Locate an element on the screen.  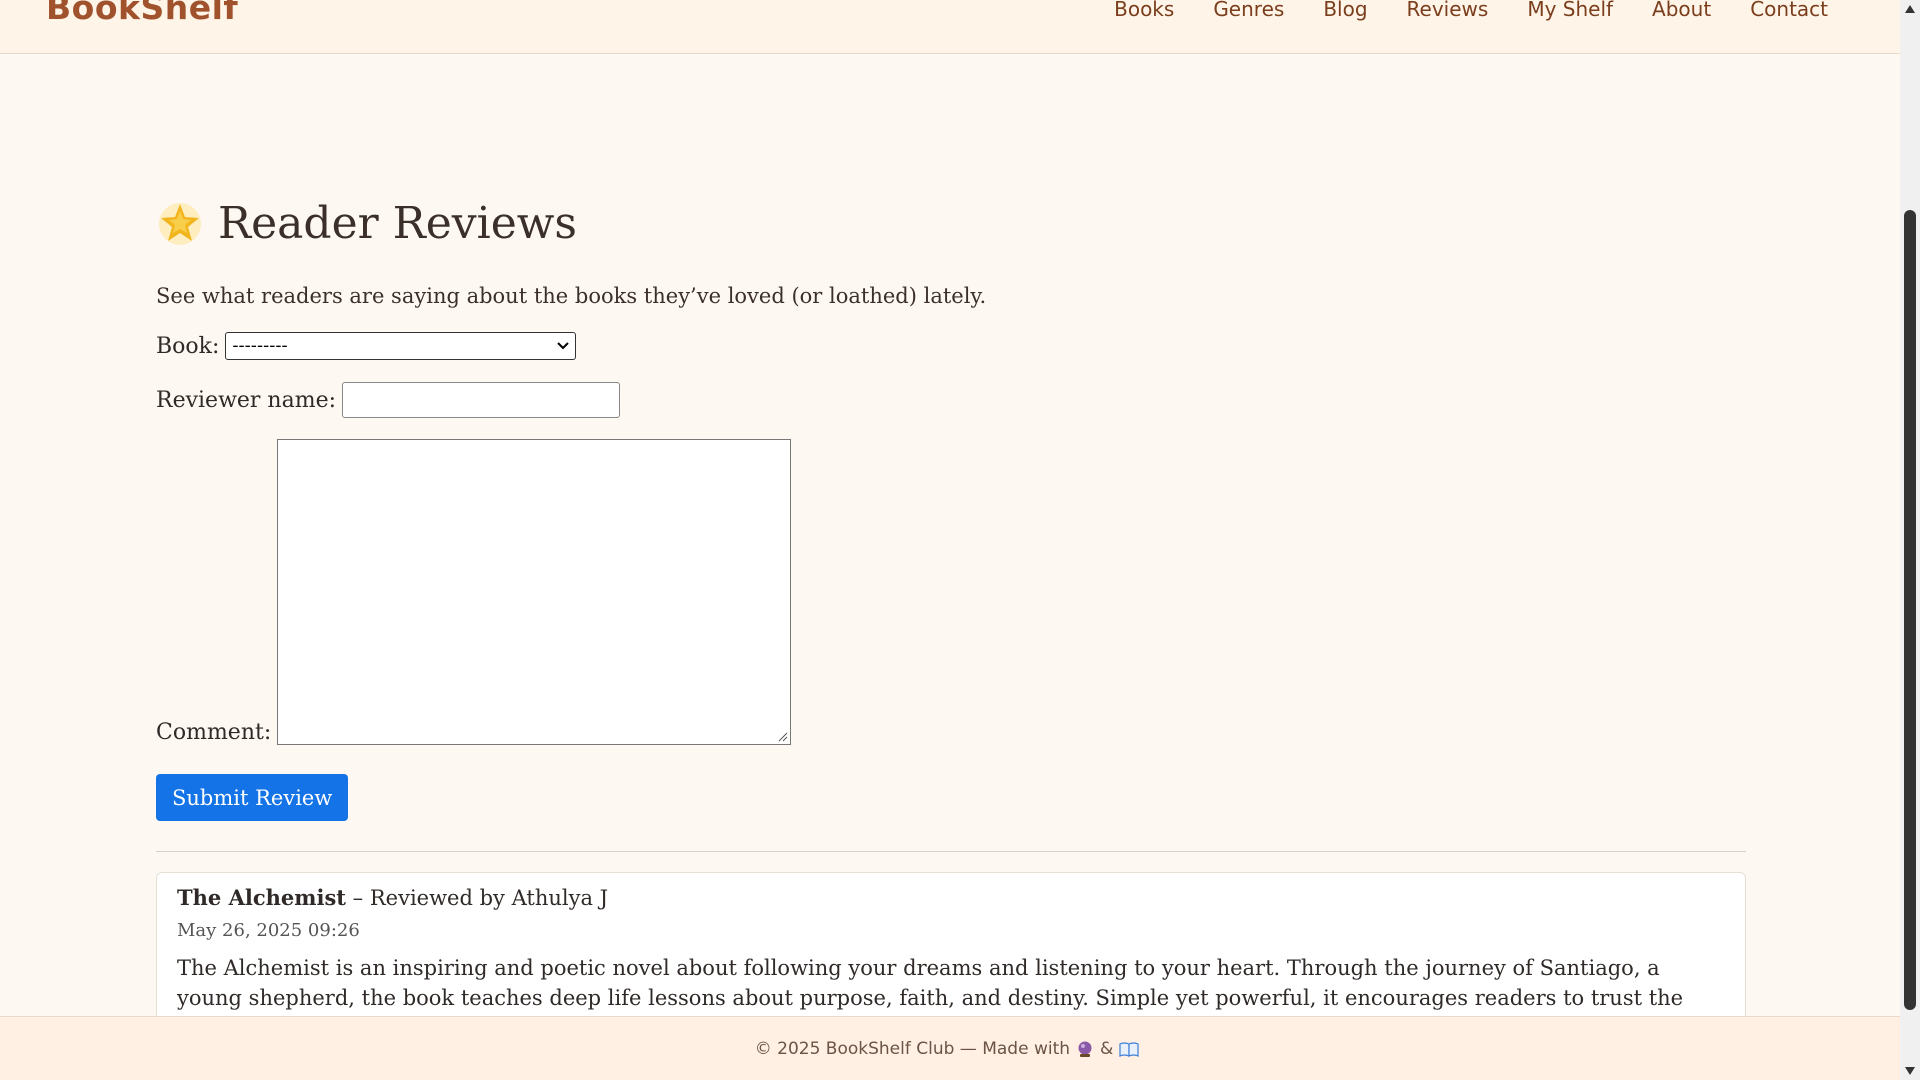
crystal-ball-icon is located at coordinates (1085, 1049).